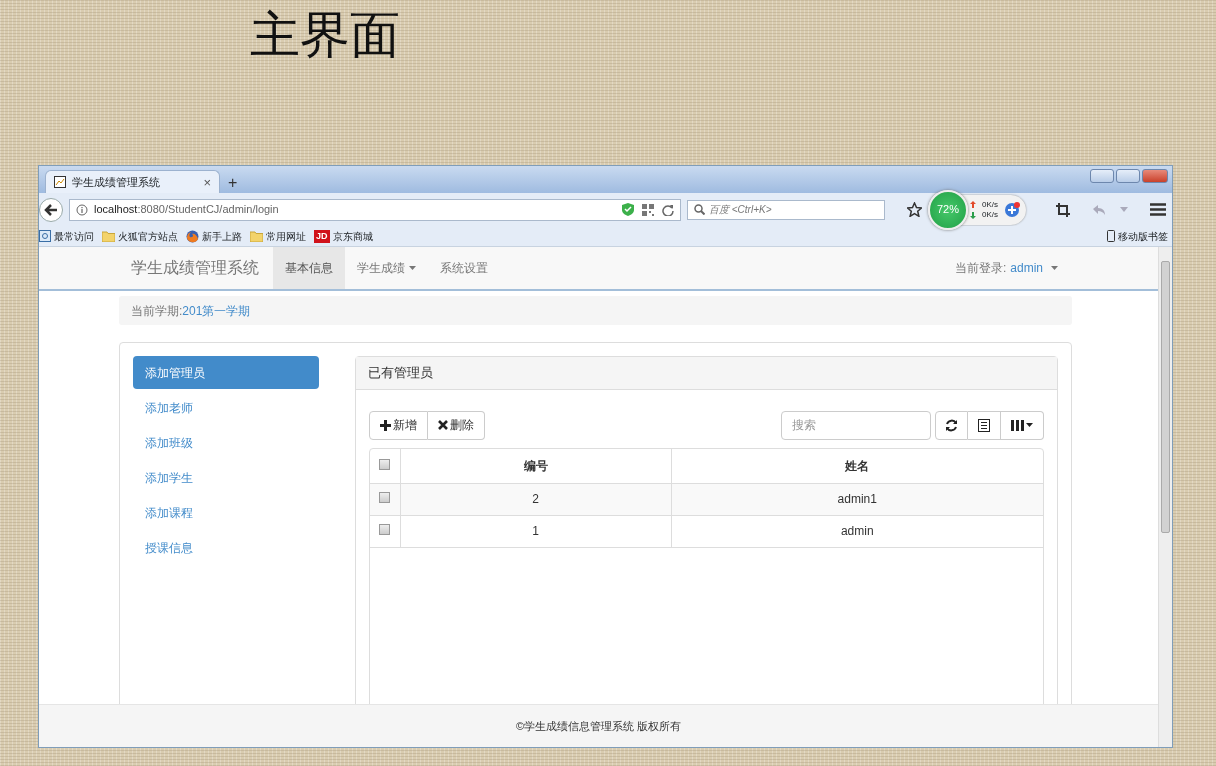 This screenshot has height=766, width=1216. What do you see at coordinates (322, 236) in the screenshot?
I see `jd-logo-icon: JD` at bounding box center [322, 236].